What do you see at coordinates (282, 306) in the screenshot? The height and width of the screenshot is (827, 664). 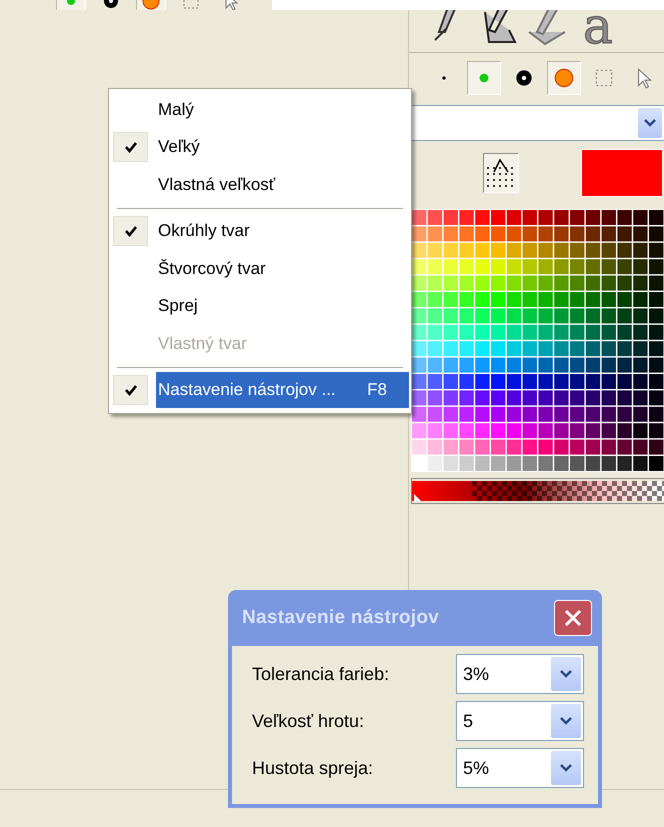 I see `menu-item: Sprej` at bounding box center [282, 306].